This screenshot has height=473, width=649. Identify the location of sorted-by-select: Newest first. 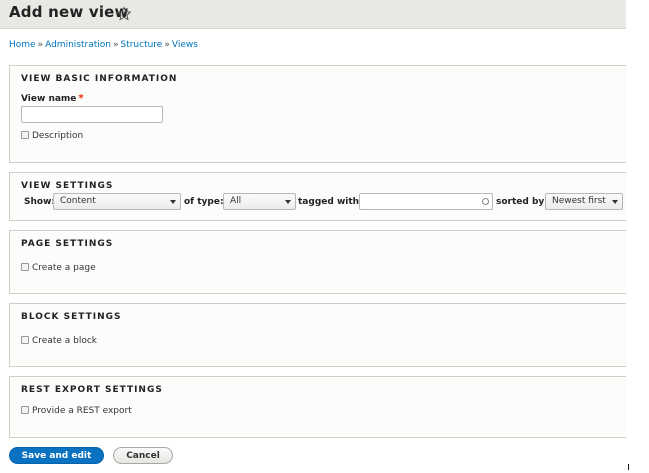
(584, 201).